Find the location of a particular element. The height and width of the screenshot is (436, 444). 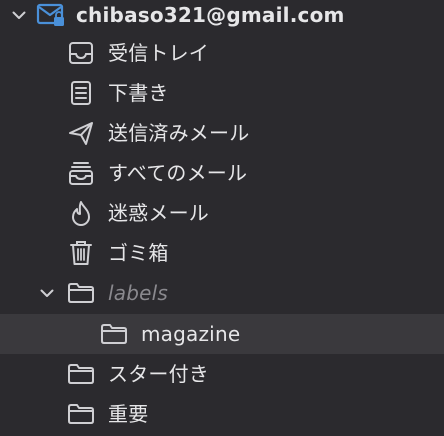

mailbox-label: ゴミ箱 is located at coordinates (138, 253).